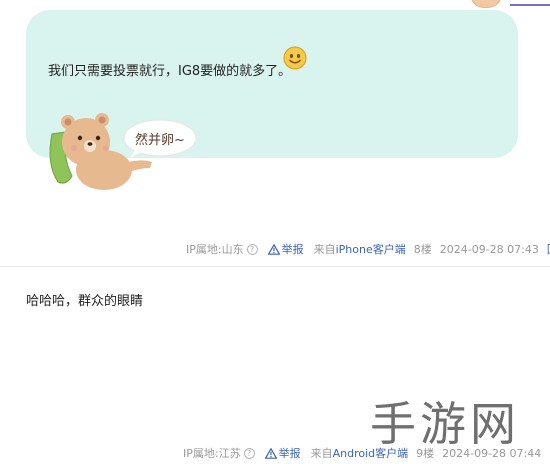 Image resolution: width=550 pixels, height=464 pixels. I want to click on bear-sticker: 然并卵~, so click(123, 151).